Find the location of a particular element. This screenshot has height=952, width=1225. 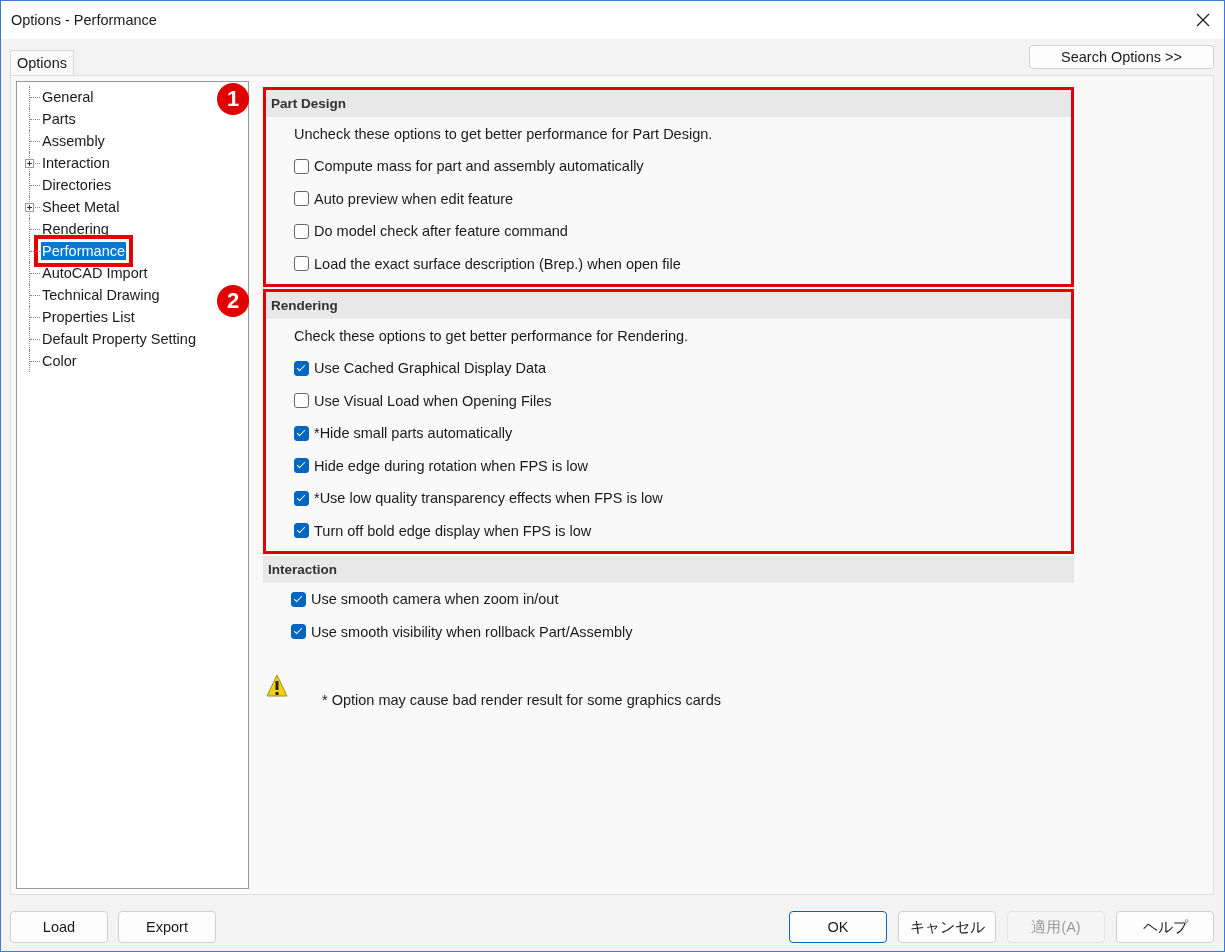

footnote: * Option may cause bad render result for some graphics cards is located at coordinates (521, 700).